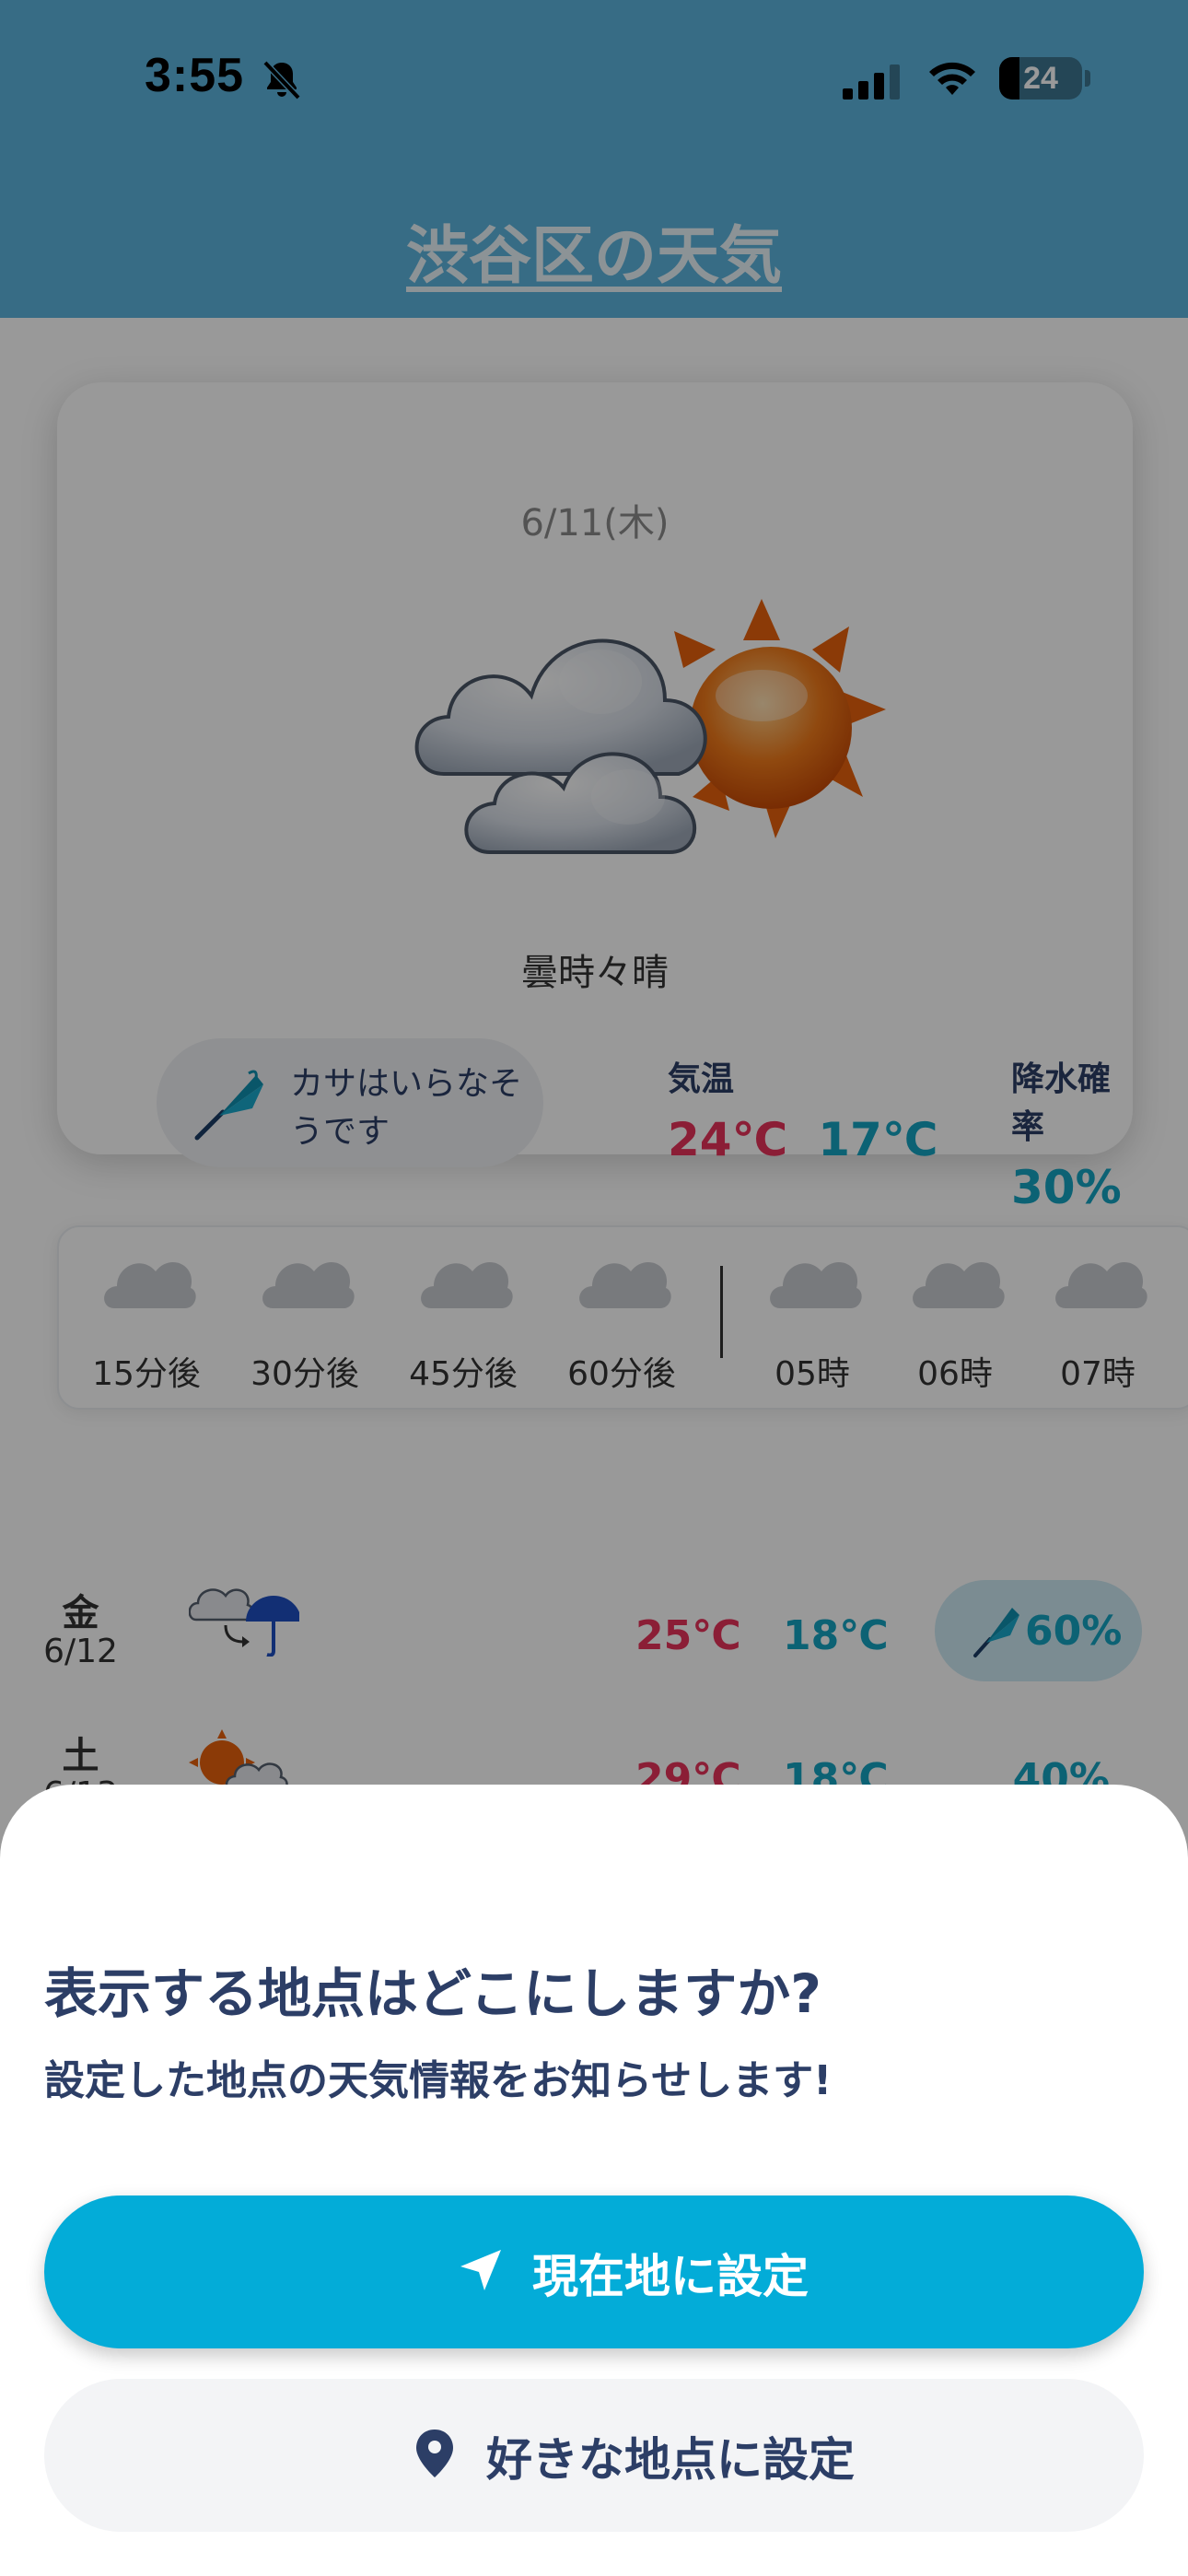 This screenshot has width=1188, height=2576. I want to click on set-current-location-label: 現在地に設定, so click(671, 2276).